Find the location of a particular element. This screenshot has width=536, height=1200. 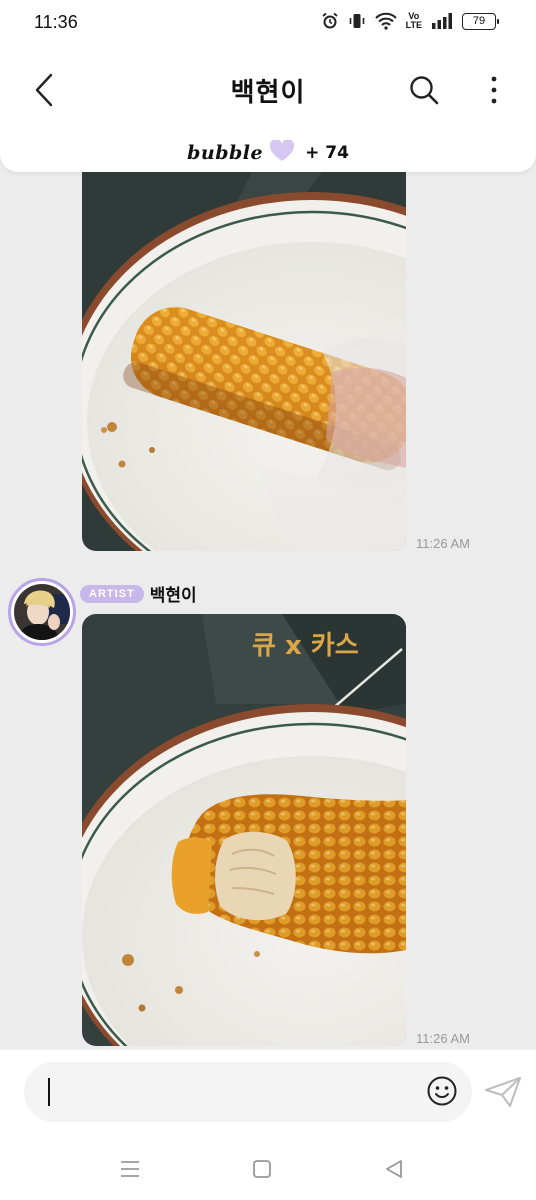

send-icon is located at coordinates (503, 1092).